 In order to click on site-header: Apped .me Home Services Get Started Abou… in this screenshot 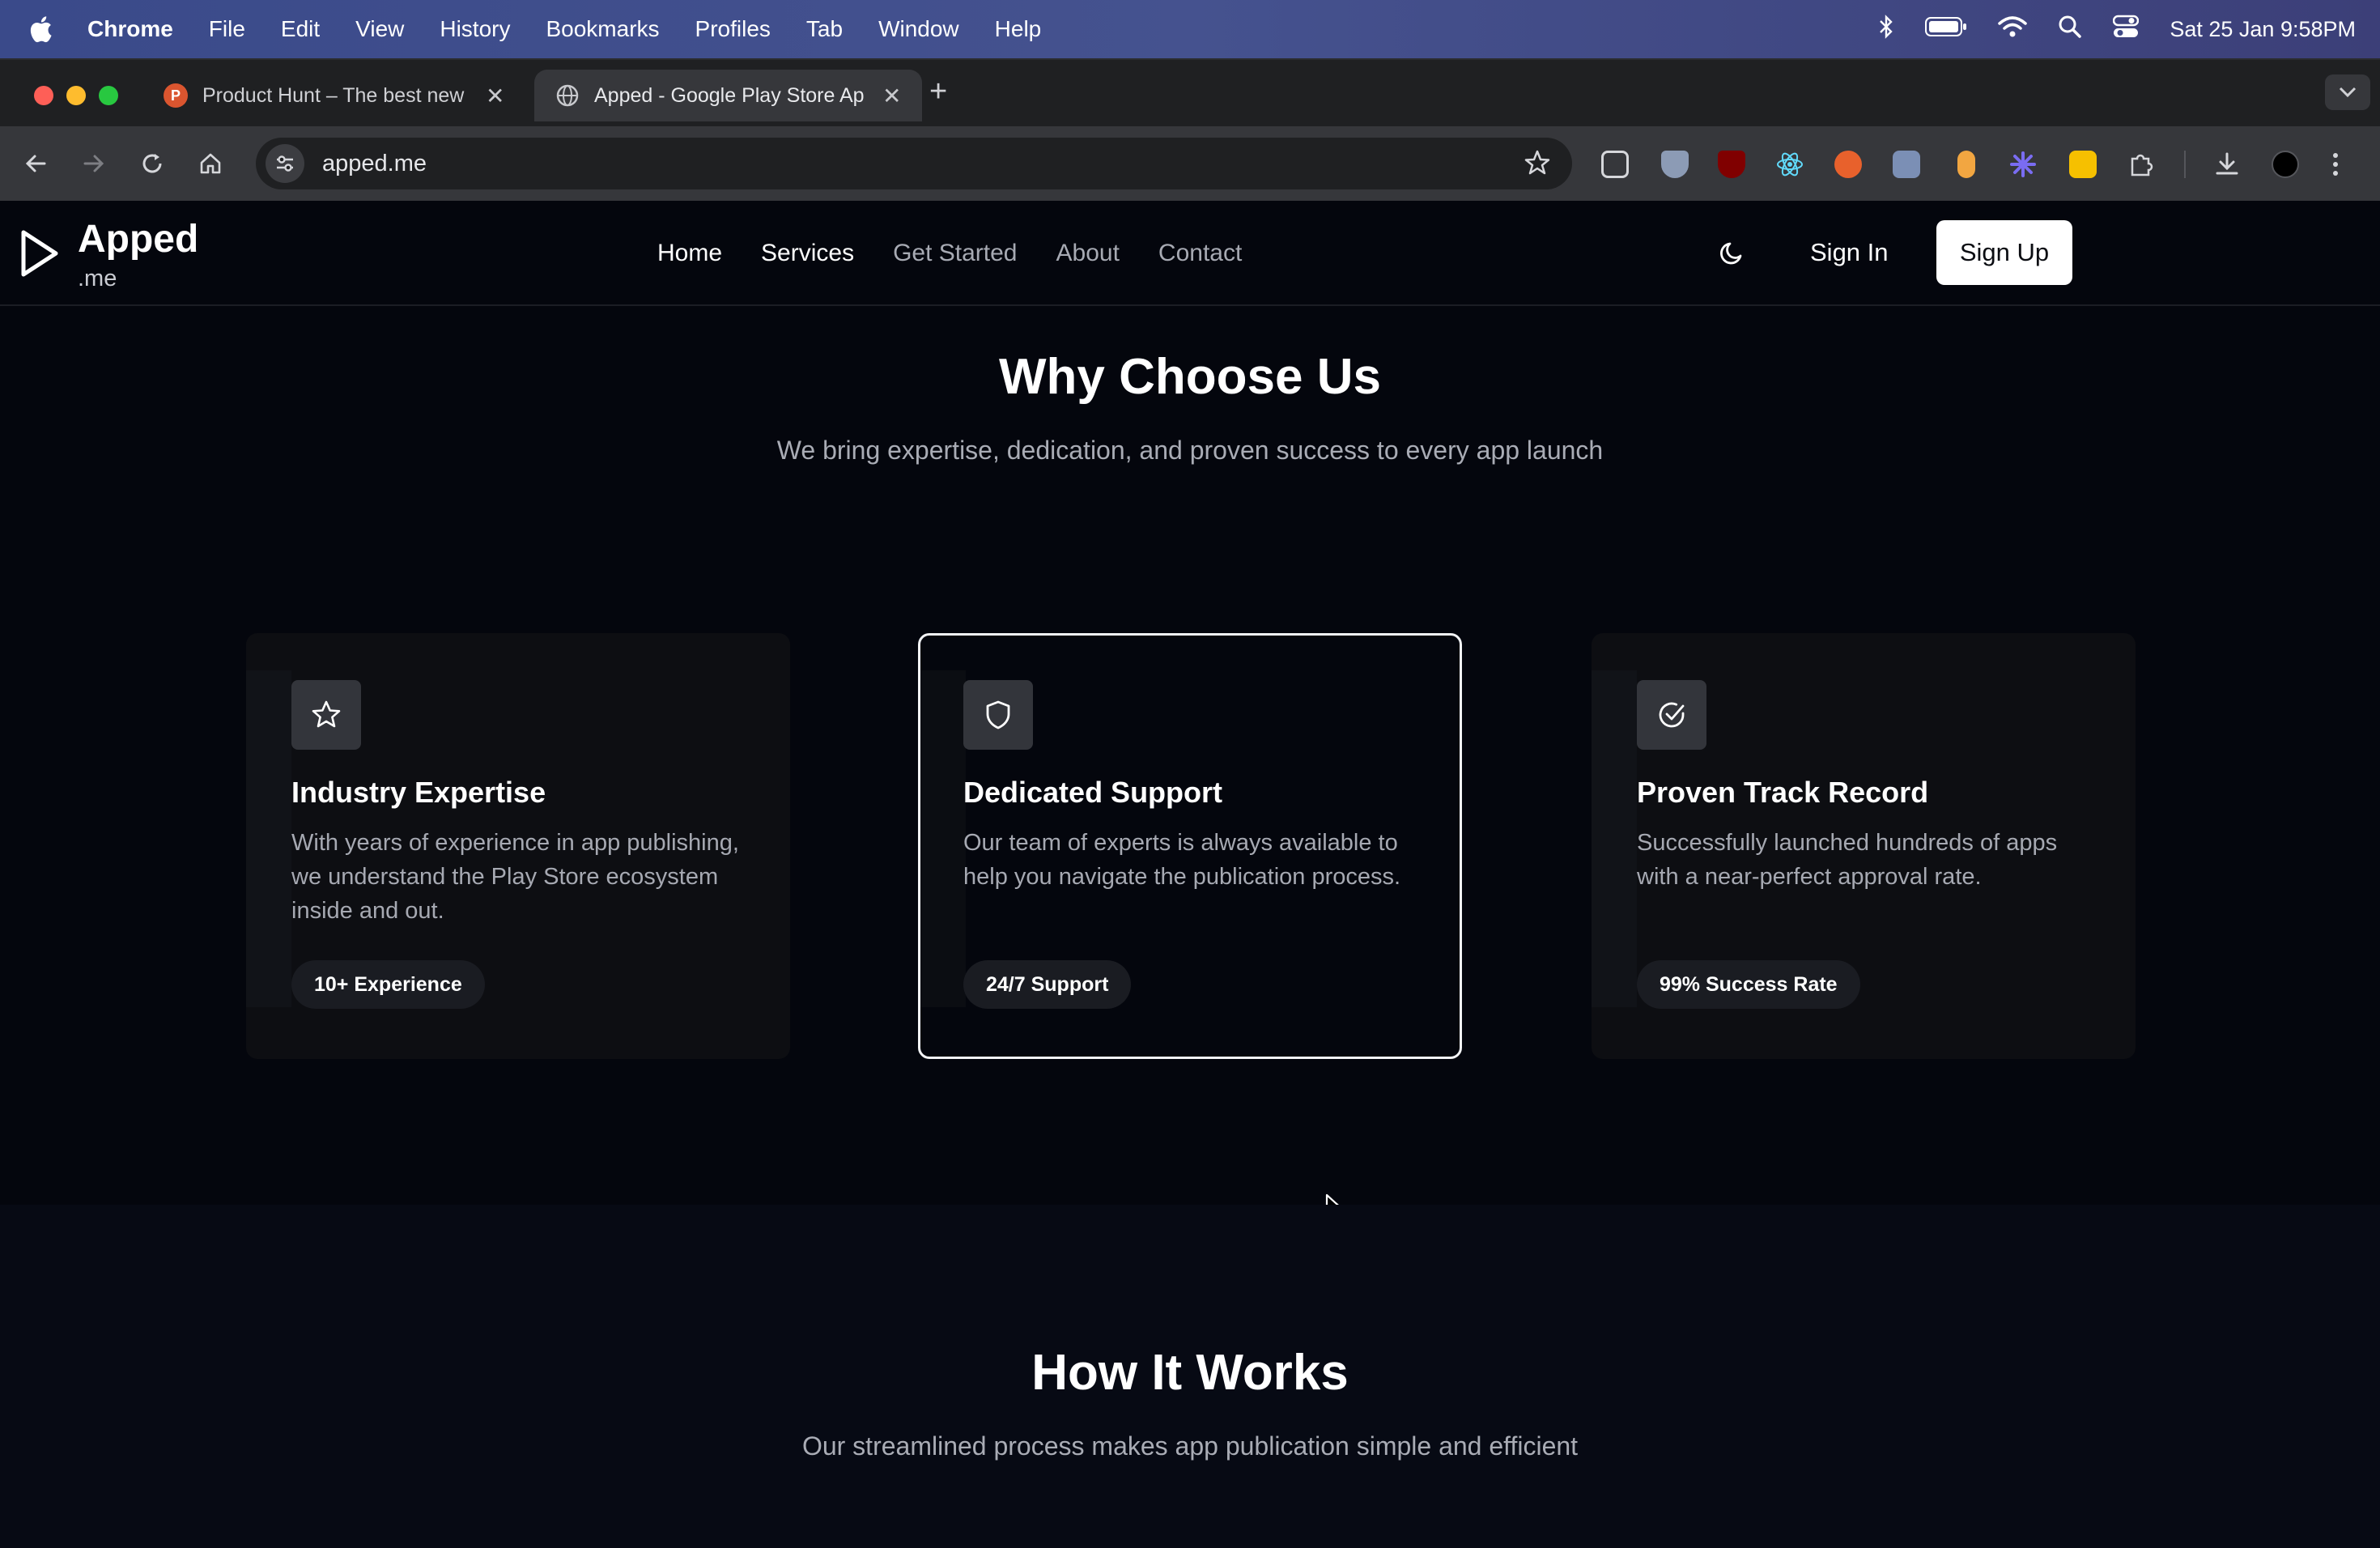, I will do `click(1190, 254)`.